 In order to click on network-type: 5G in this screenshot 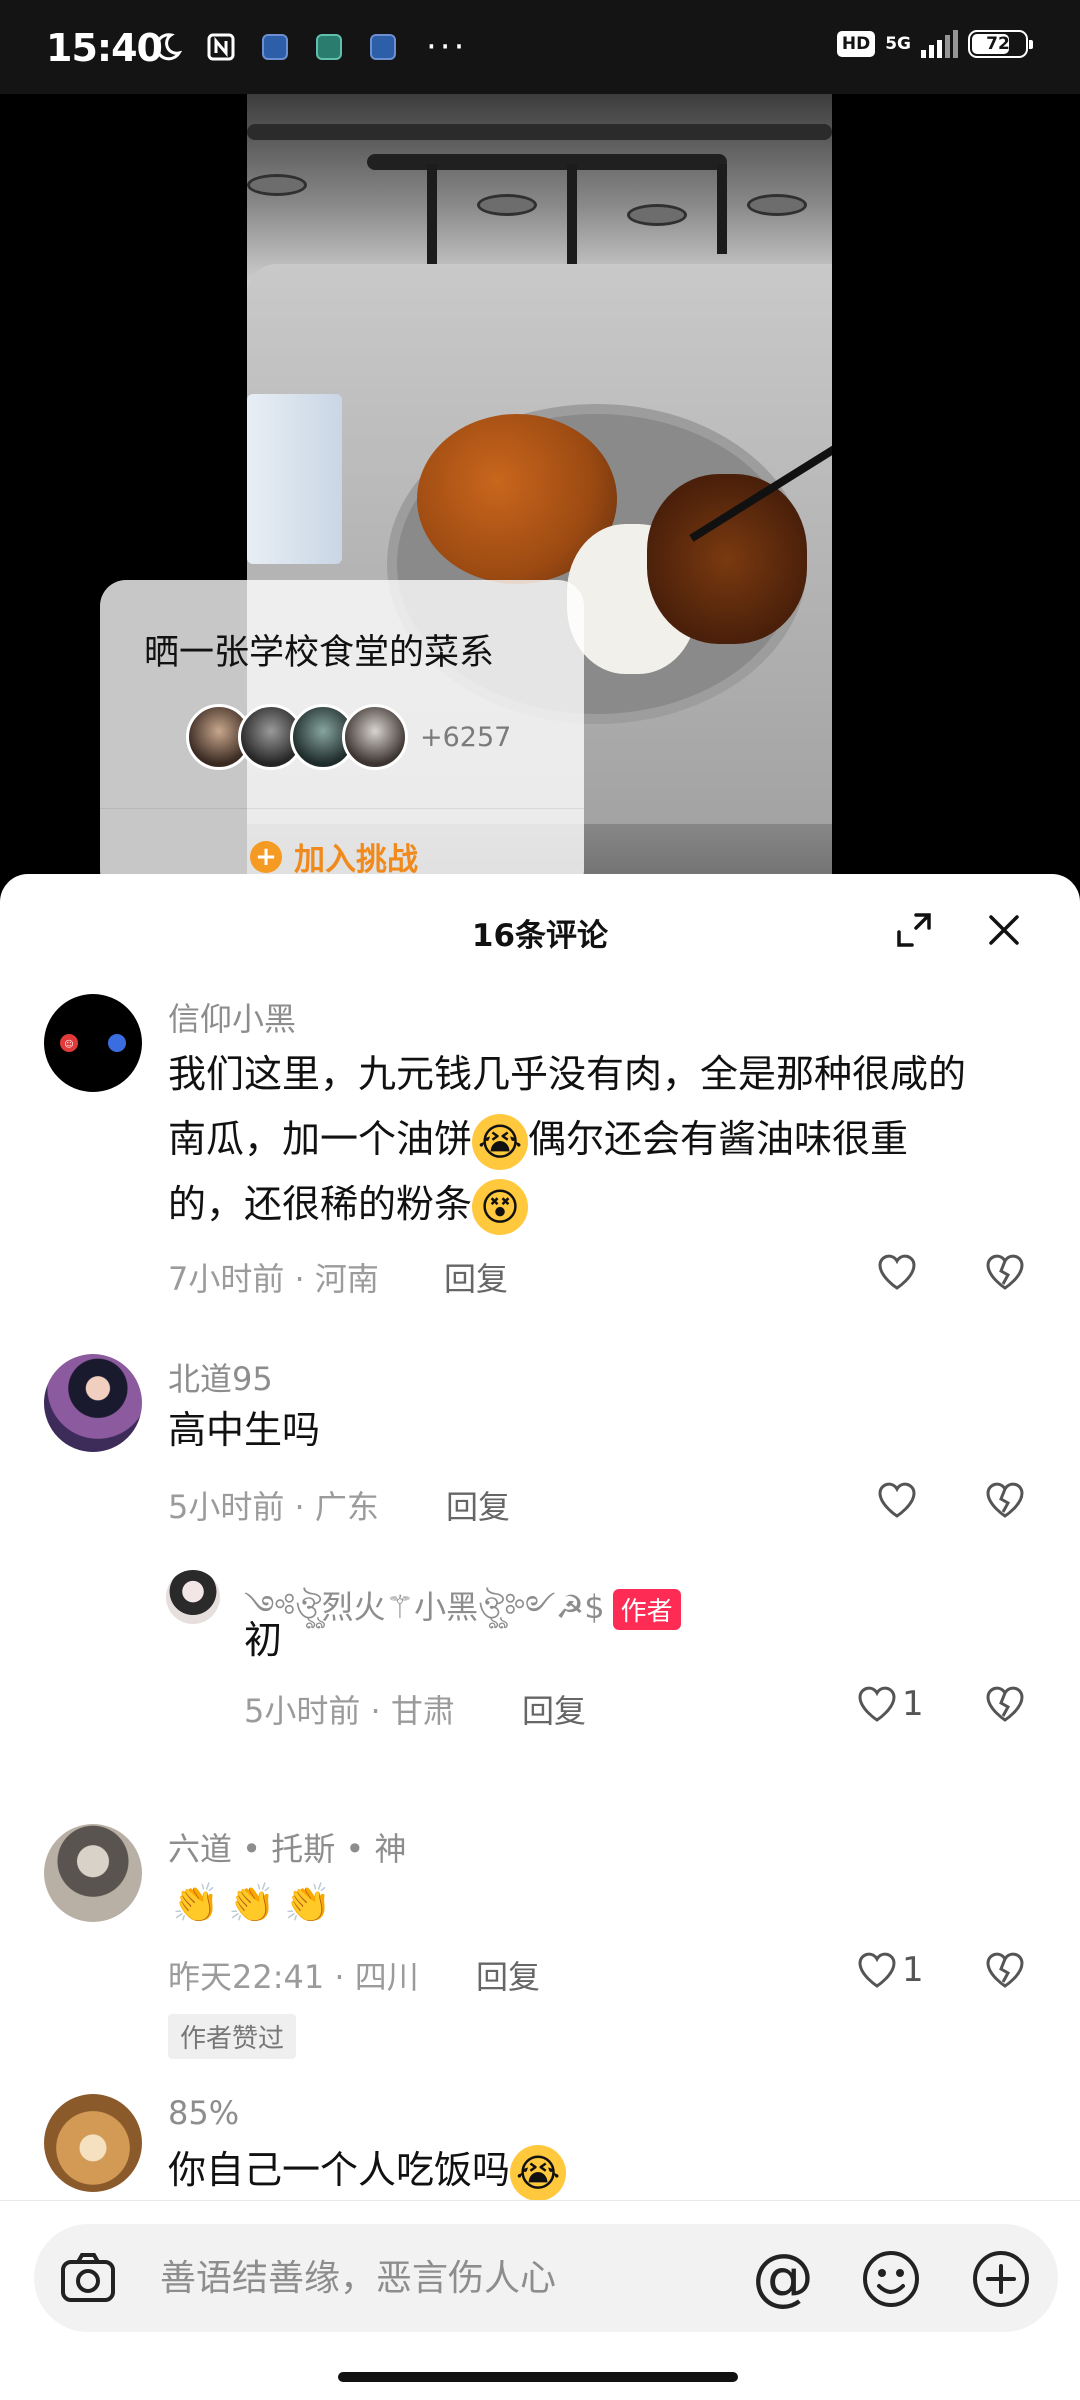, I will do `click(898, 44)`.